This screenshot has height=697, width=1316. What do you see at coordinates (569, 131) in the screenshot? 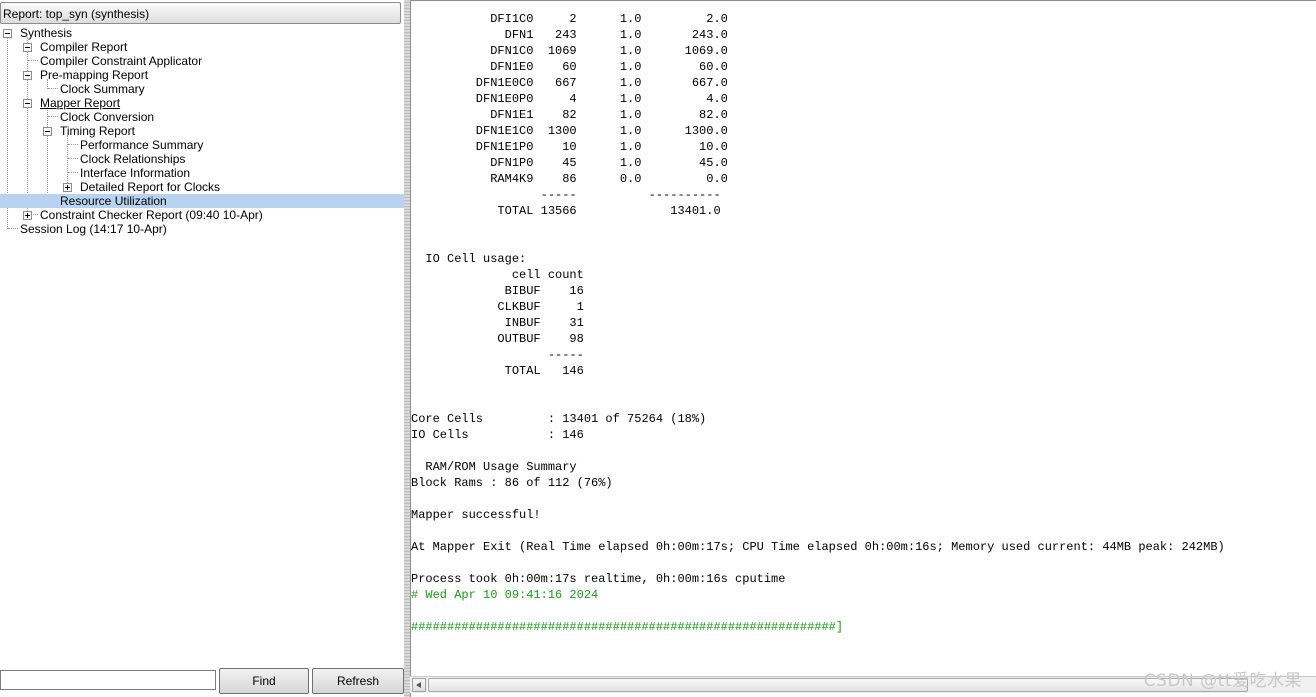
I see `log-line: DFN1E1C0 1300 1.0 1300.0` at bounding box center [569, 131].